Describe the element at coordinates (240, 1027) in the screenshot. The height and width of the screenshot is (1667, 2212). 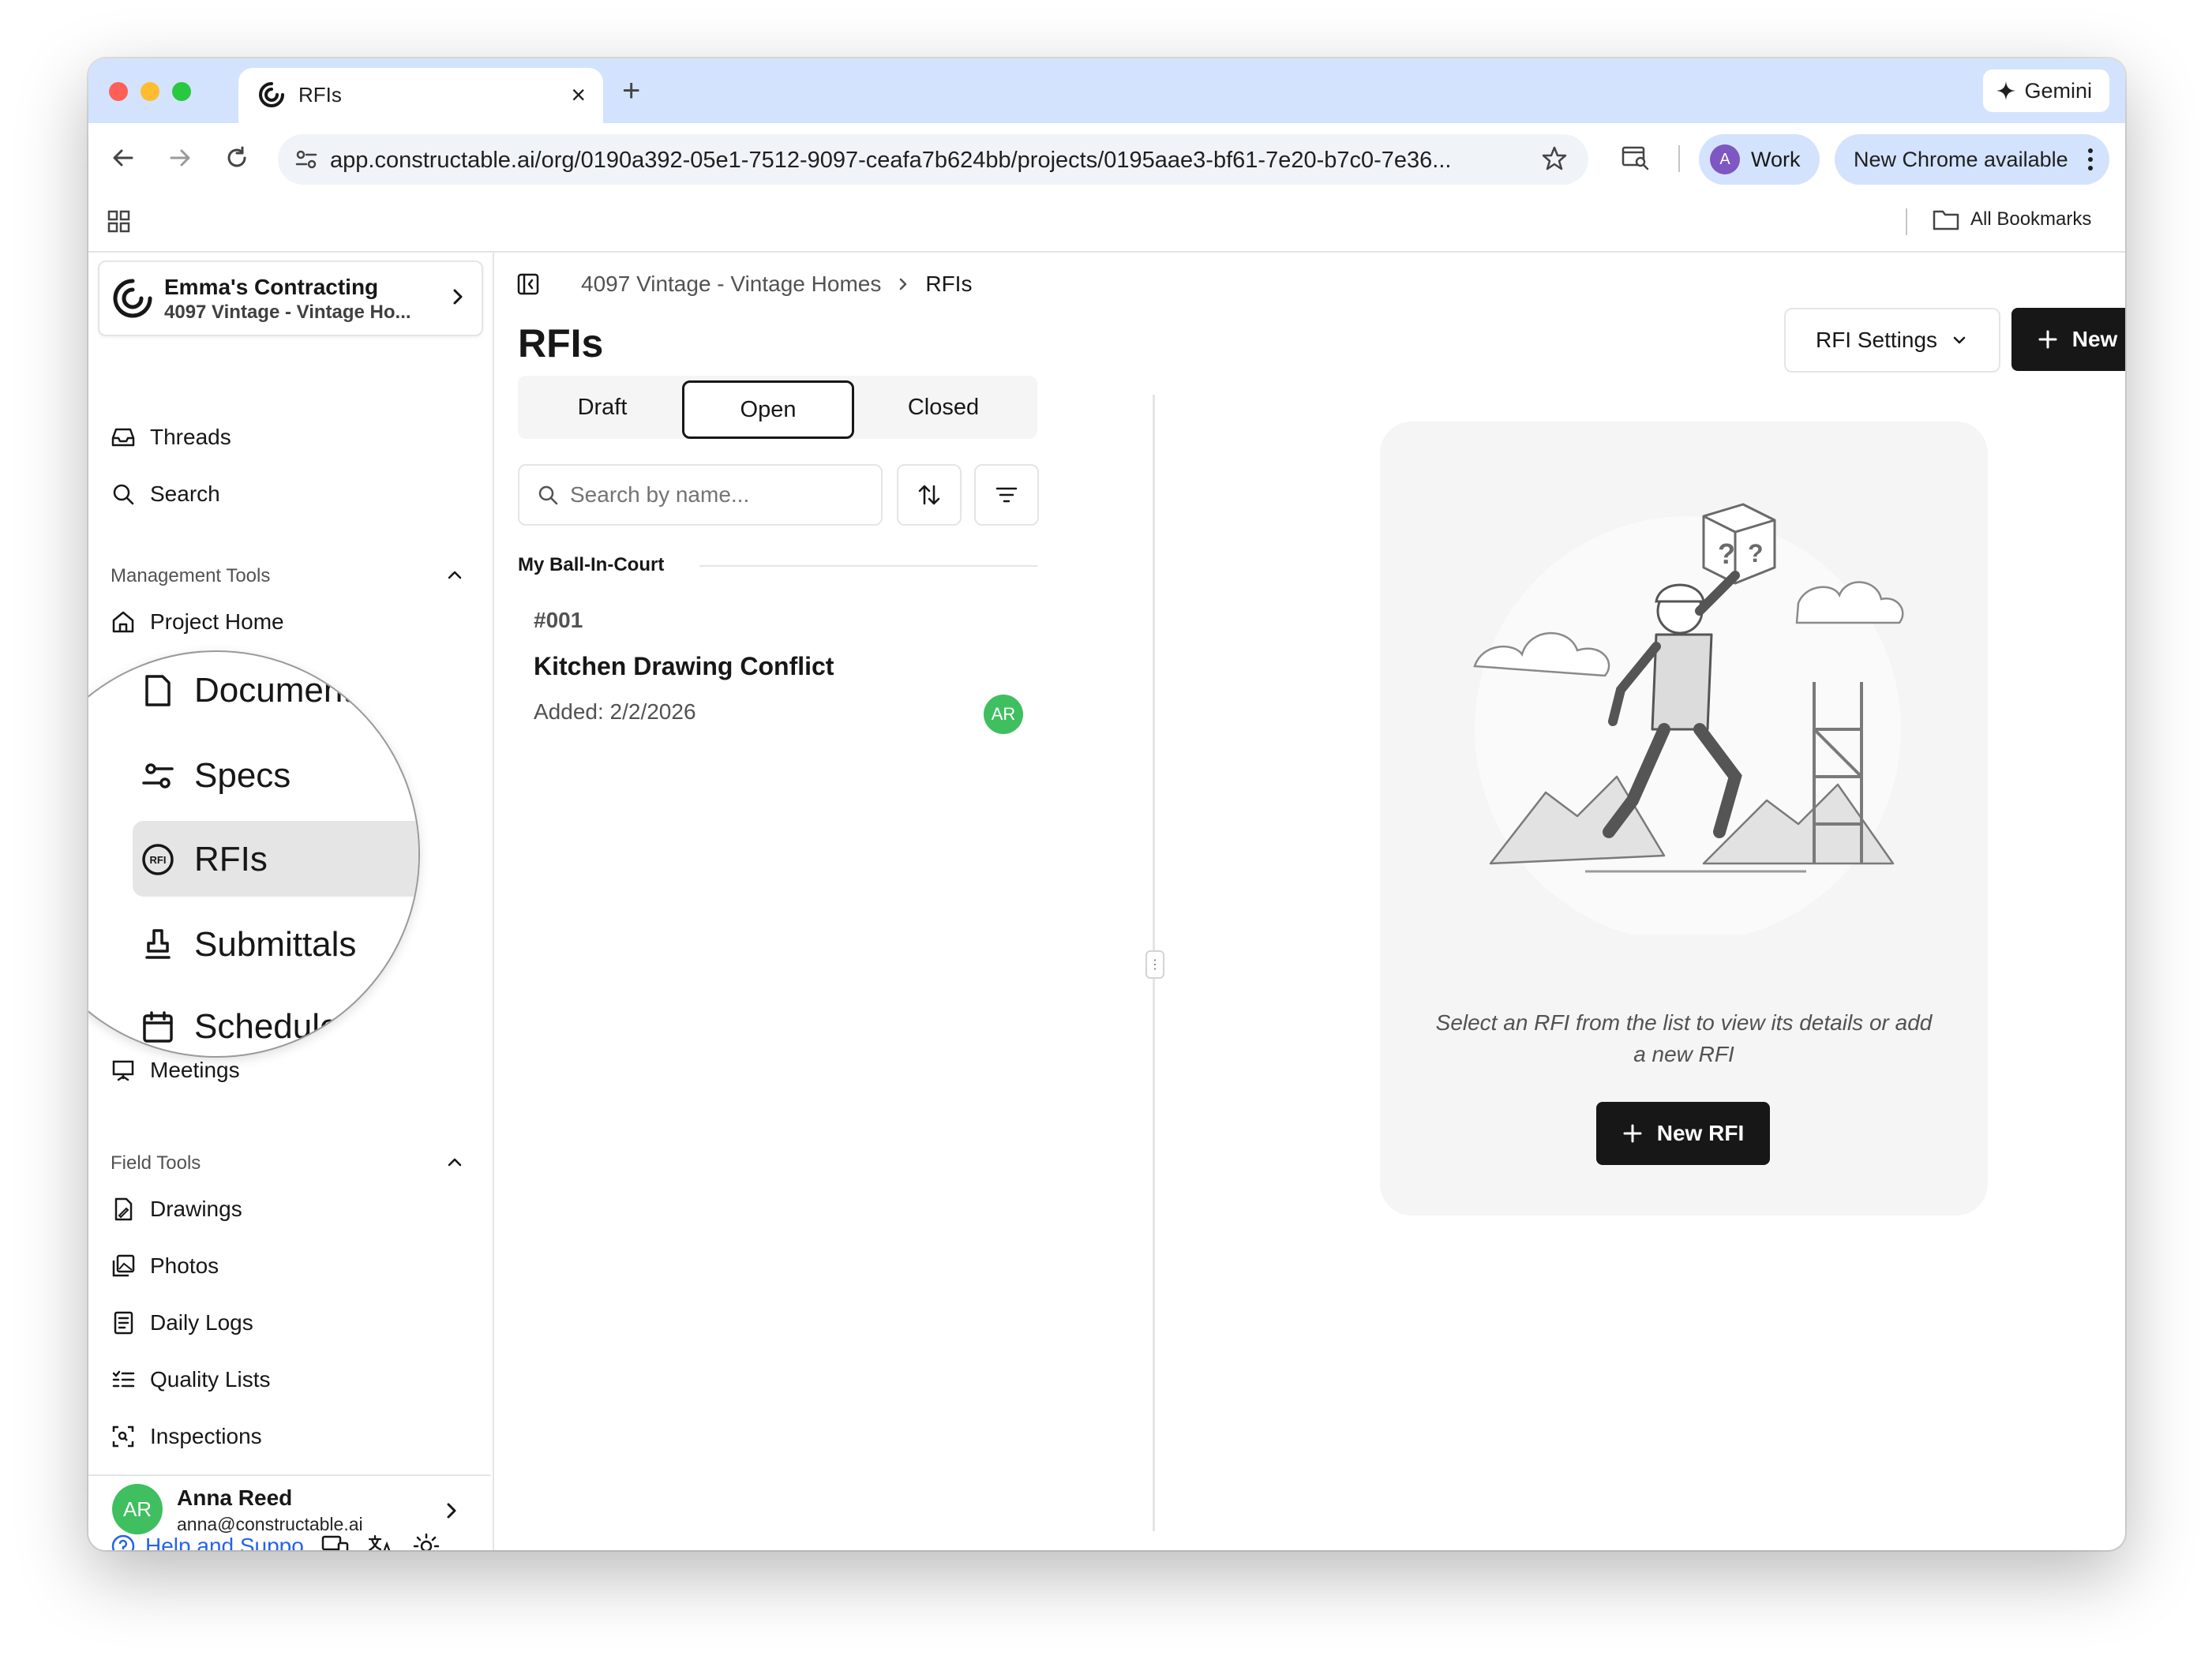
I see `sidebar-item-schedule: Schedule` at that location.